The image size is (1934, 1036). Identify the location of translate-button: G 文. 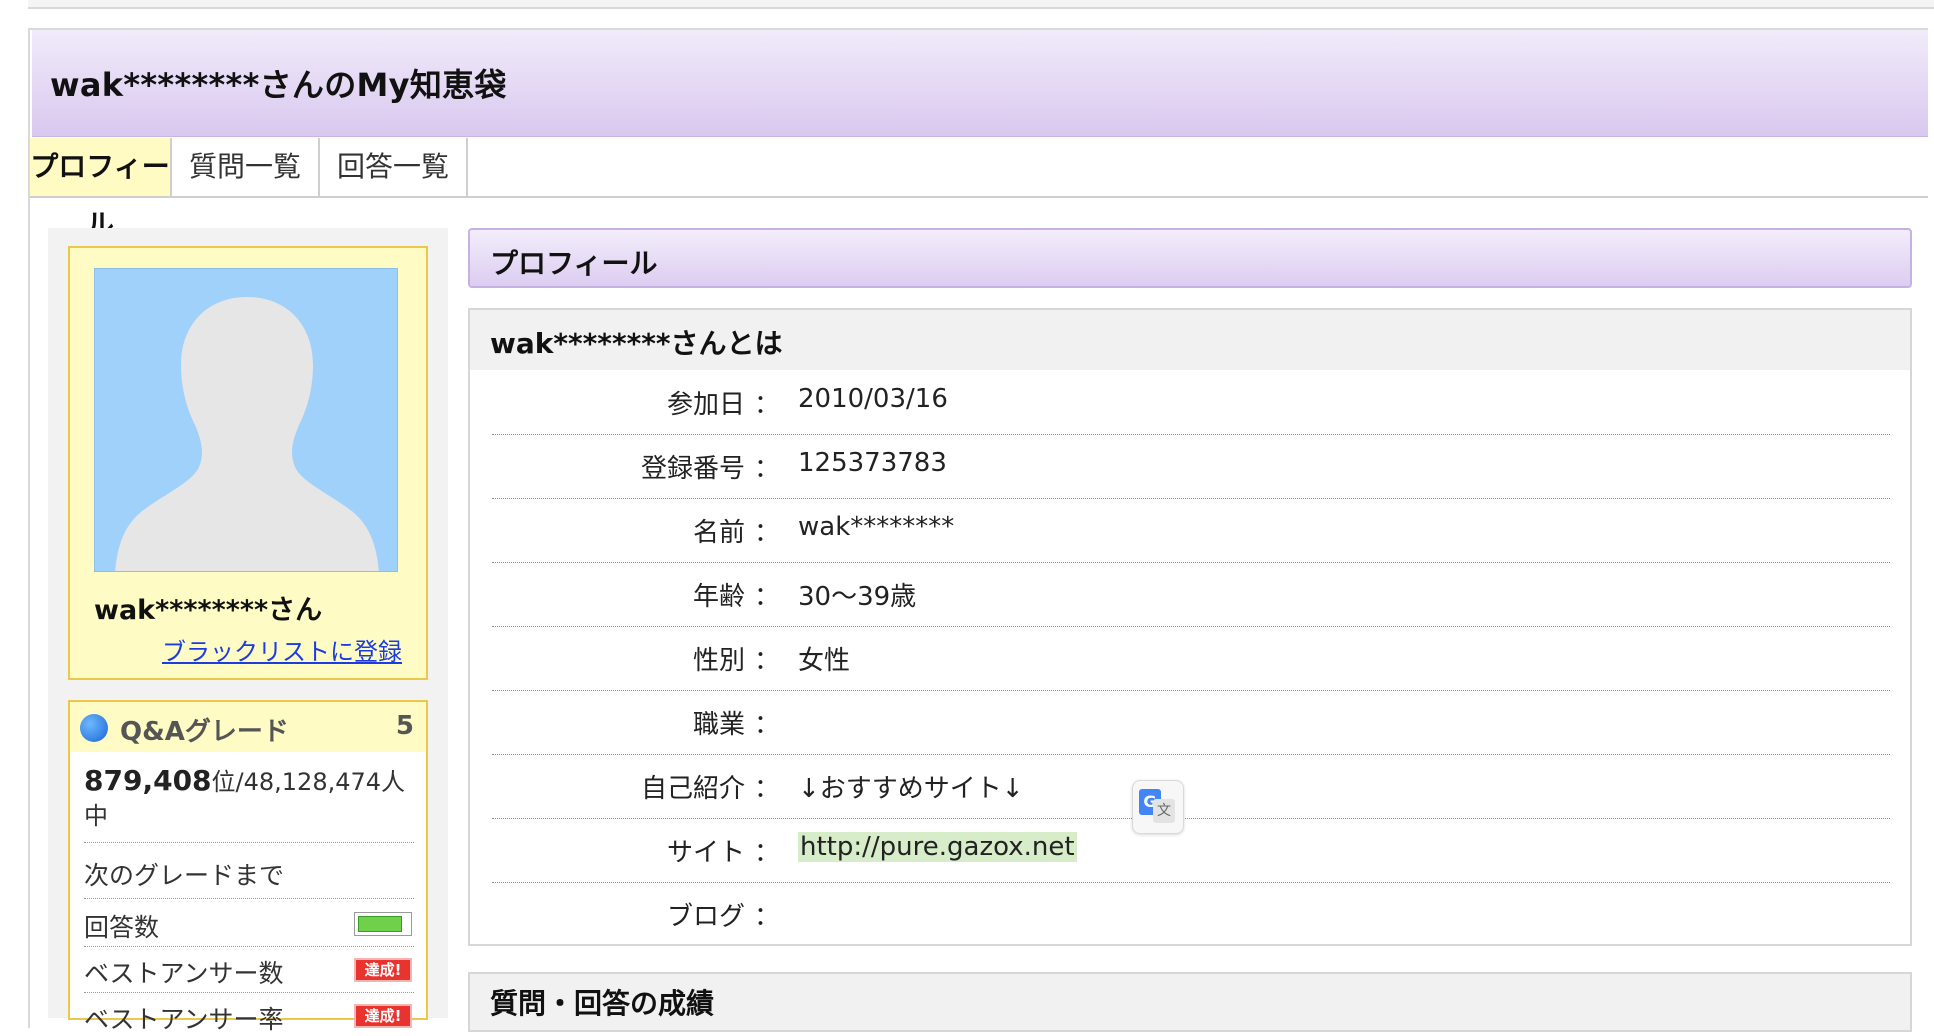
(1158, 807).